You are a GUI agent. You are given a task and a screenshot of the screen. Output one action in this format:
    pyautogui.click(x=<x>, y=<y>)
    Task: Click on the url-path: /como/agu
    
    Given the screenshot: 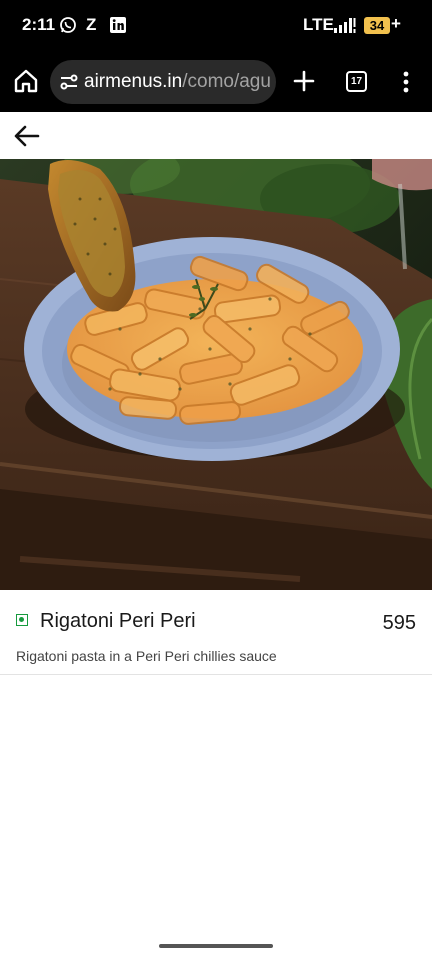 What is the action you would take?
    pyautogui.click(x=226, y=81)
    